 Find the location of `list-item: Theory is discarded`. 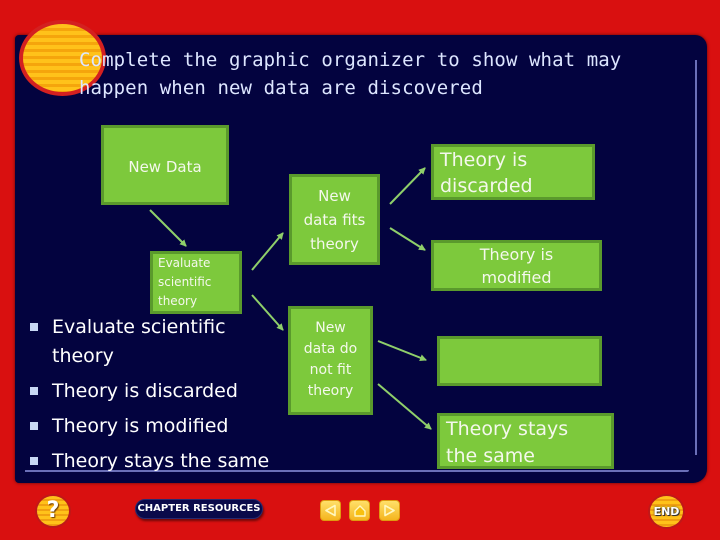

list-item: Theory is discarded is located at coordinates (160, 391).